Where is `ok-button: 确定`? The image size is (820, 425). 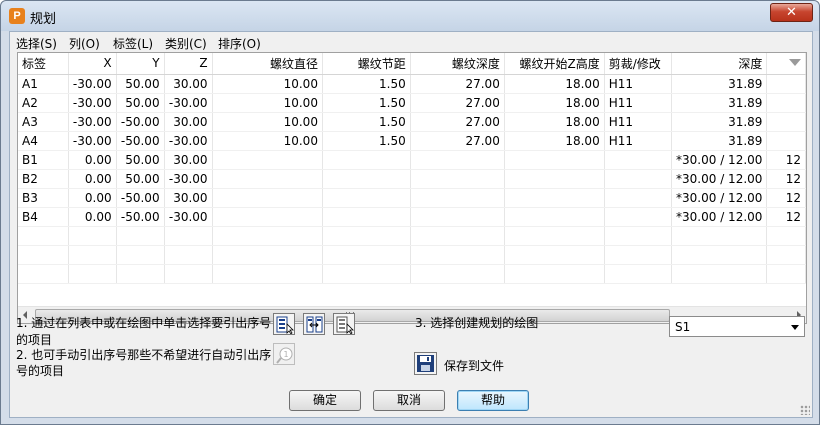 ok-button: 确定 is located at coordinates (325, 400).